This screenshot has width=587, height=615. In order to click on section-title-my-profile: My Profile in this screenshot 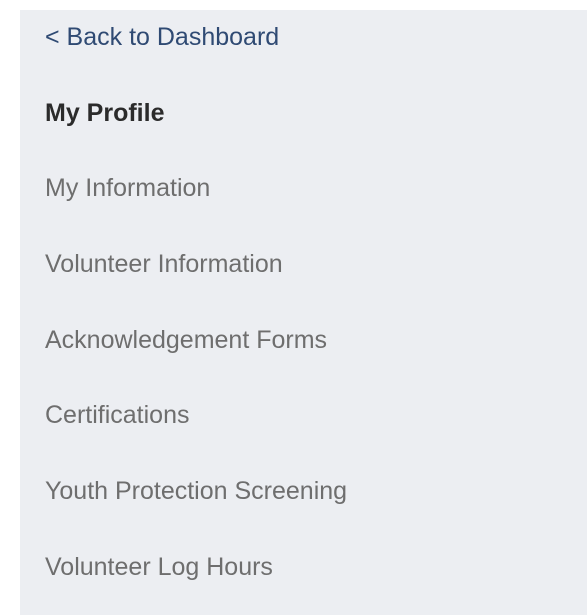, I will do `click(105, 113)`.